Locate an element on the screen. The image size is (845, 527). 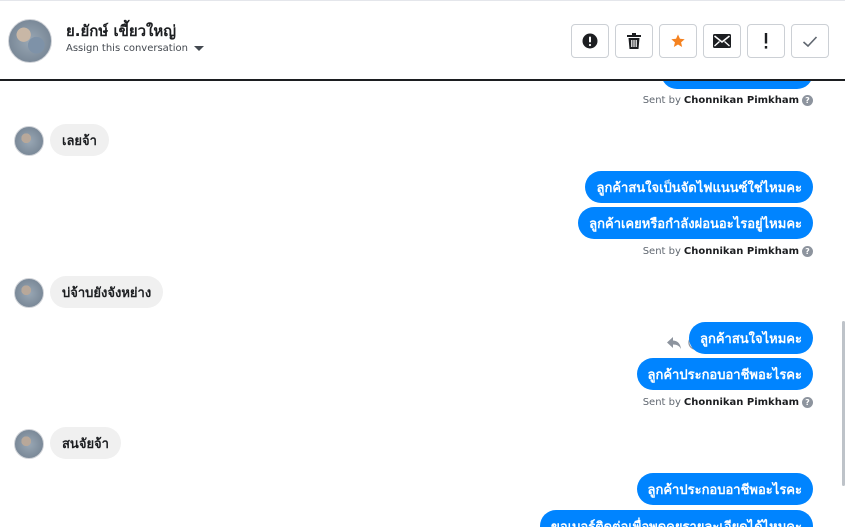
follow-up-button is located at coordinates (766, 41).